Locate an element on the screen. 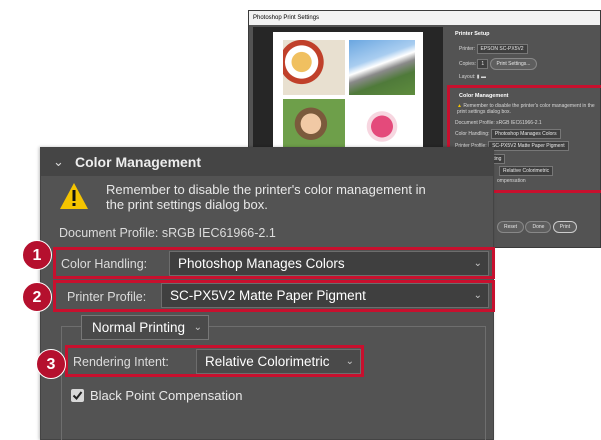 This screenshot has width=601, height=440. printer-row: Printer: EPSON SC-PX5V2 is located at coordinates (493, 49).